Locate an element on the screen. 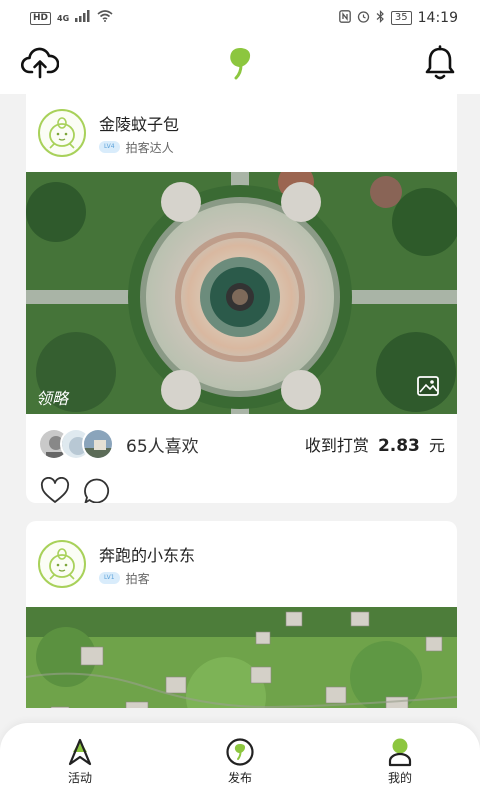 This screenshot has height=800, width=480. bottom-tab-bar: 活动 发布 我的 is located at coordinates (240, 761).